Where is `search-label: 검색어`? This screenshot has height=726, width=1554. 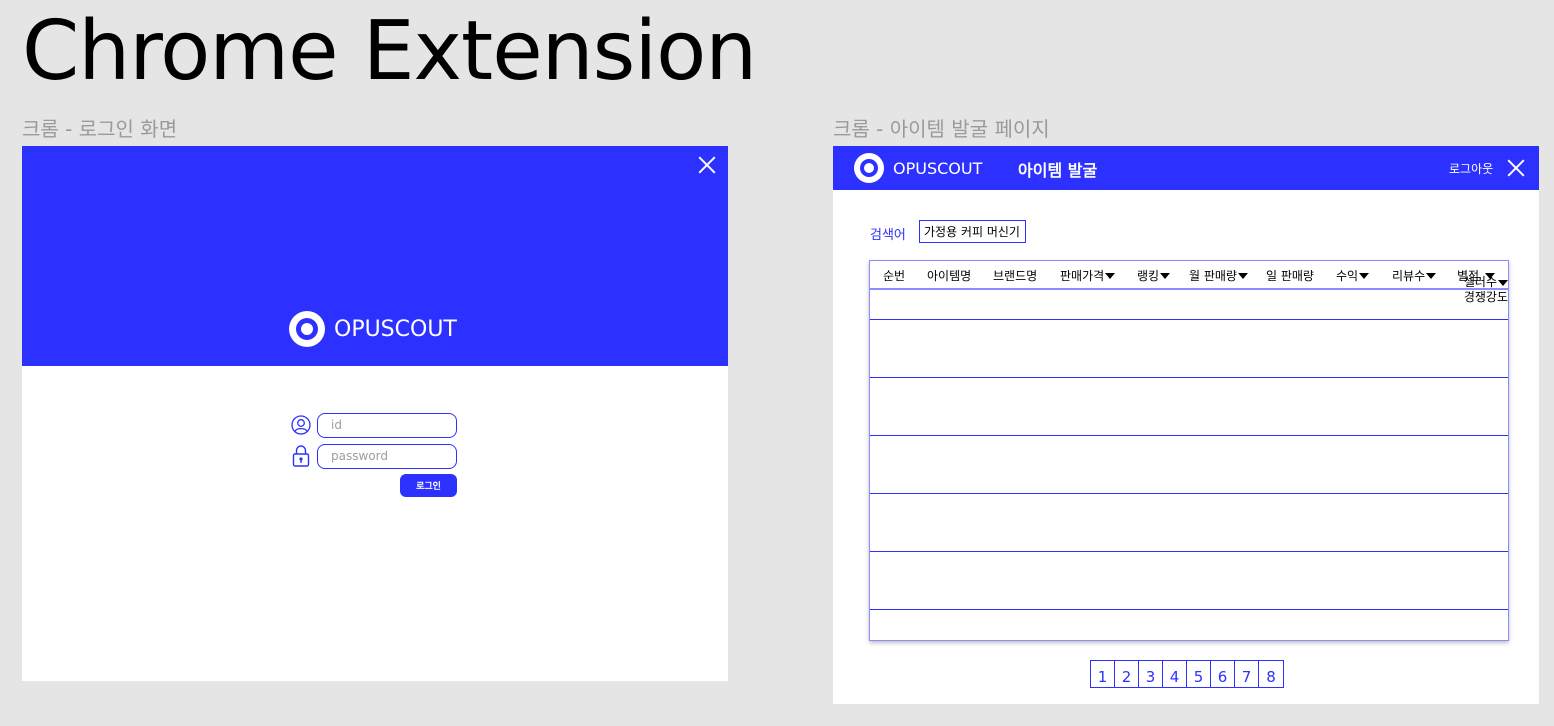 search-label: 검색어 is located at coordinates (888, 235).